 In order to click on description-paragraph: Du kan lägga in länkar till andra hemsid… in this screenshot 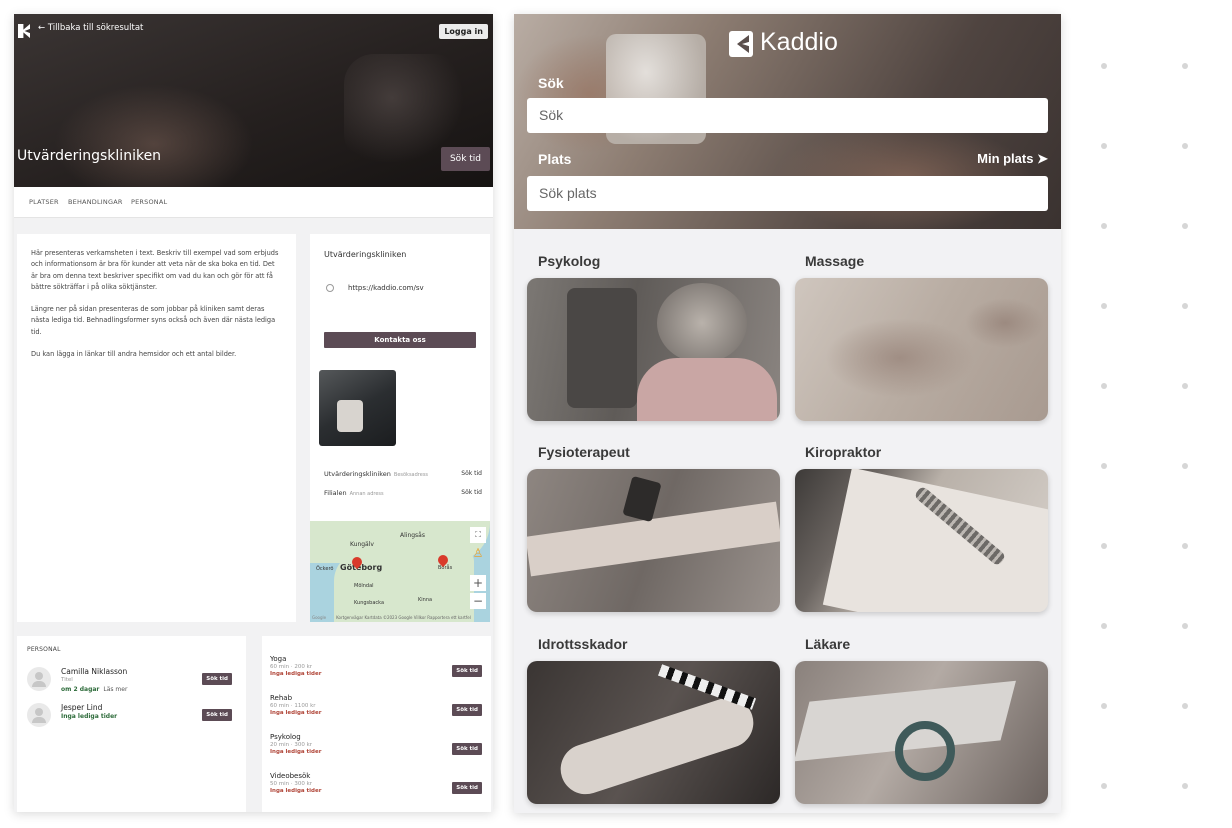, I will do `click(134, 354)`.